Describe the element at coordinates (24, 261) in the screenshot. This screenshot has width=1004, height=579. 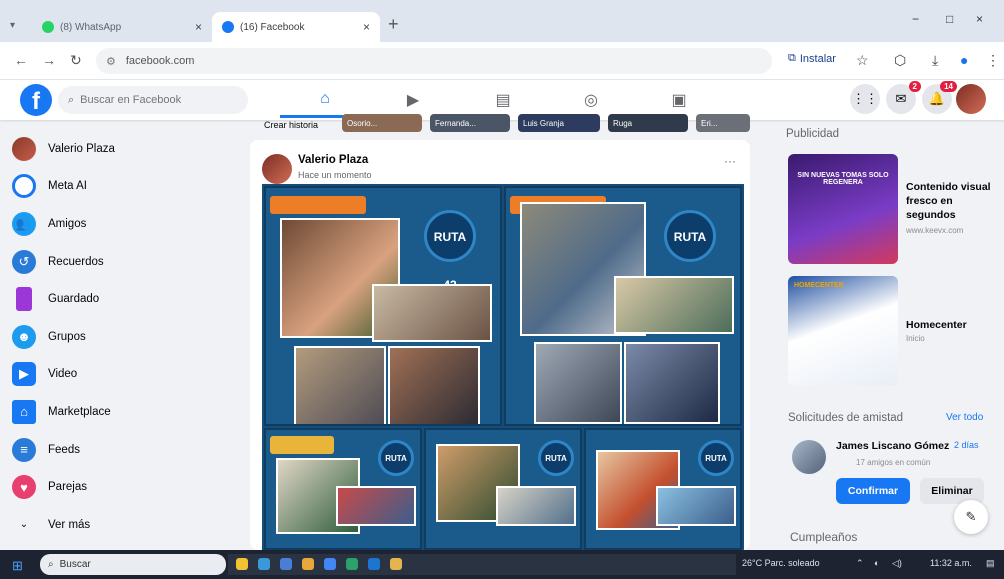
I see `memories-icon: ↺` at that location.